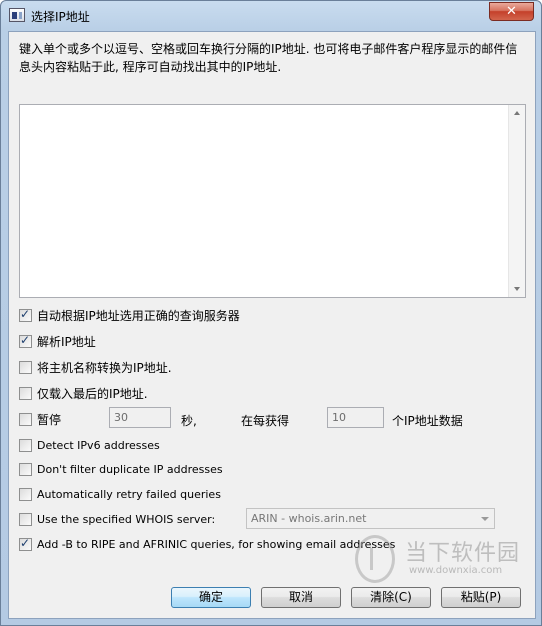  Describe the element at coordinates (481, 597) in the screenshot. I see `paste-button: 粘贴(P)` at that location.